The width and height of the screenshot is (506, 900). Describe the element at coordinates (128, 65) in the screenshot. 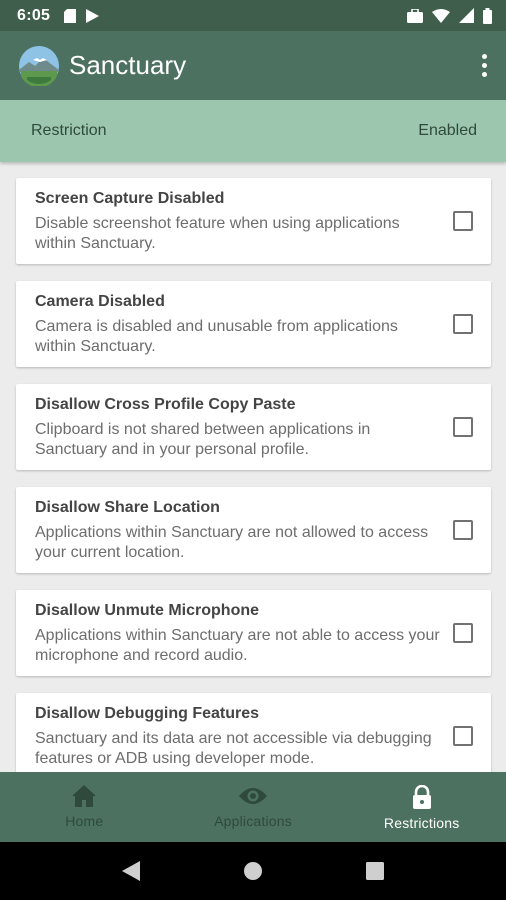

I see `app-title: Sanctuary` at that location.